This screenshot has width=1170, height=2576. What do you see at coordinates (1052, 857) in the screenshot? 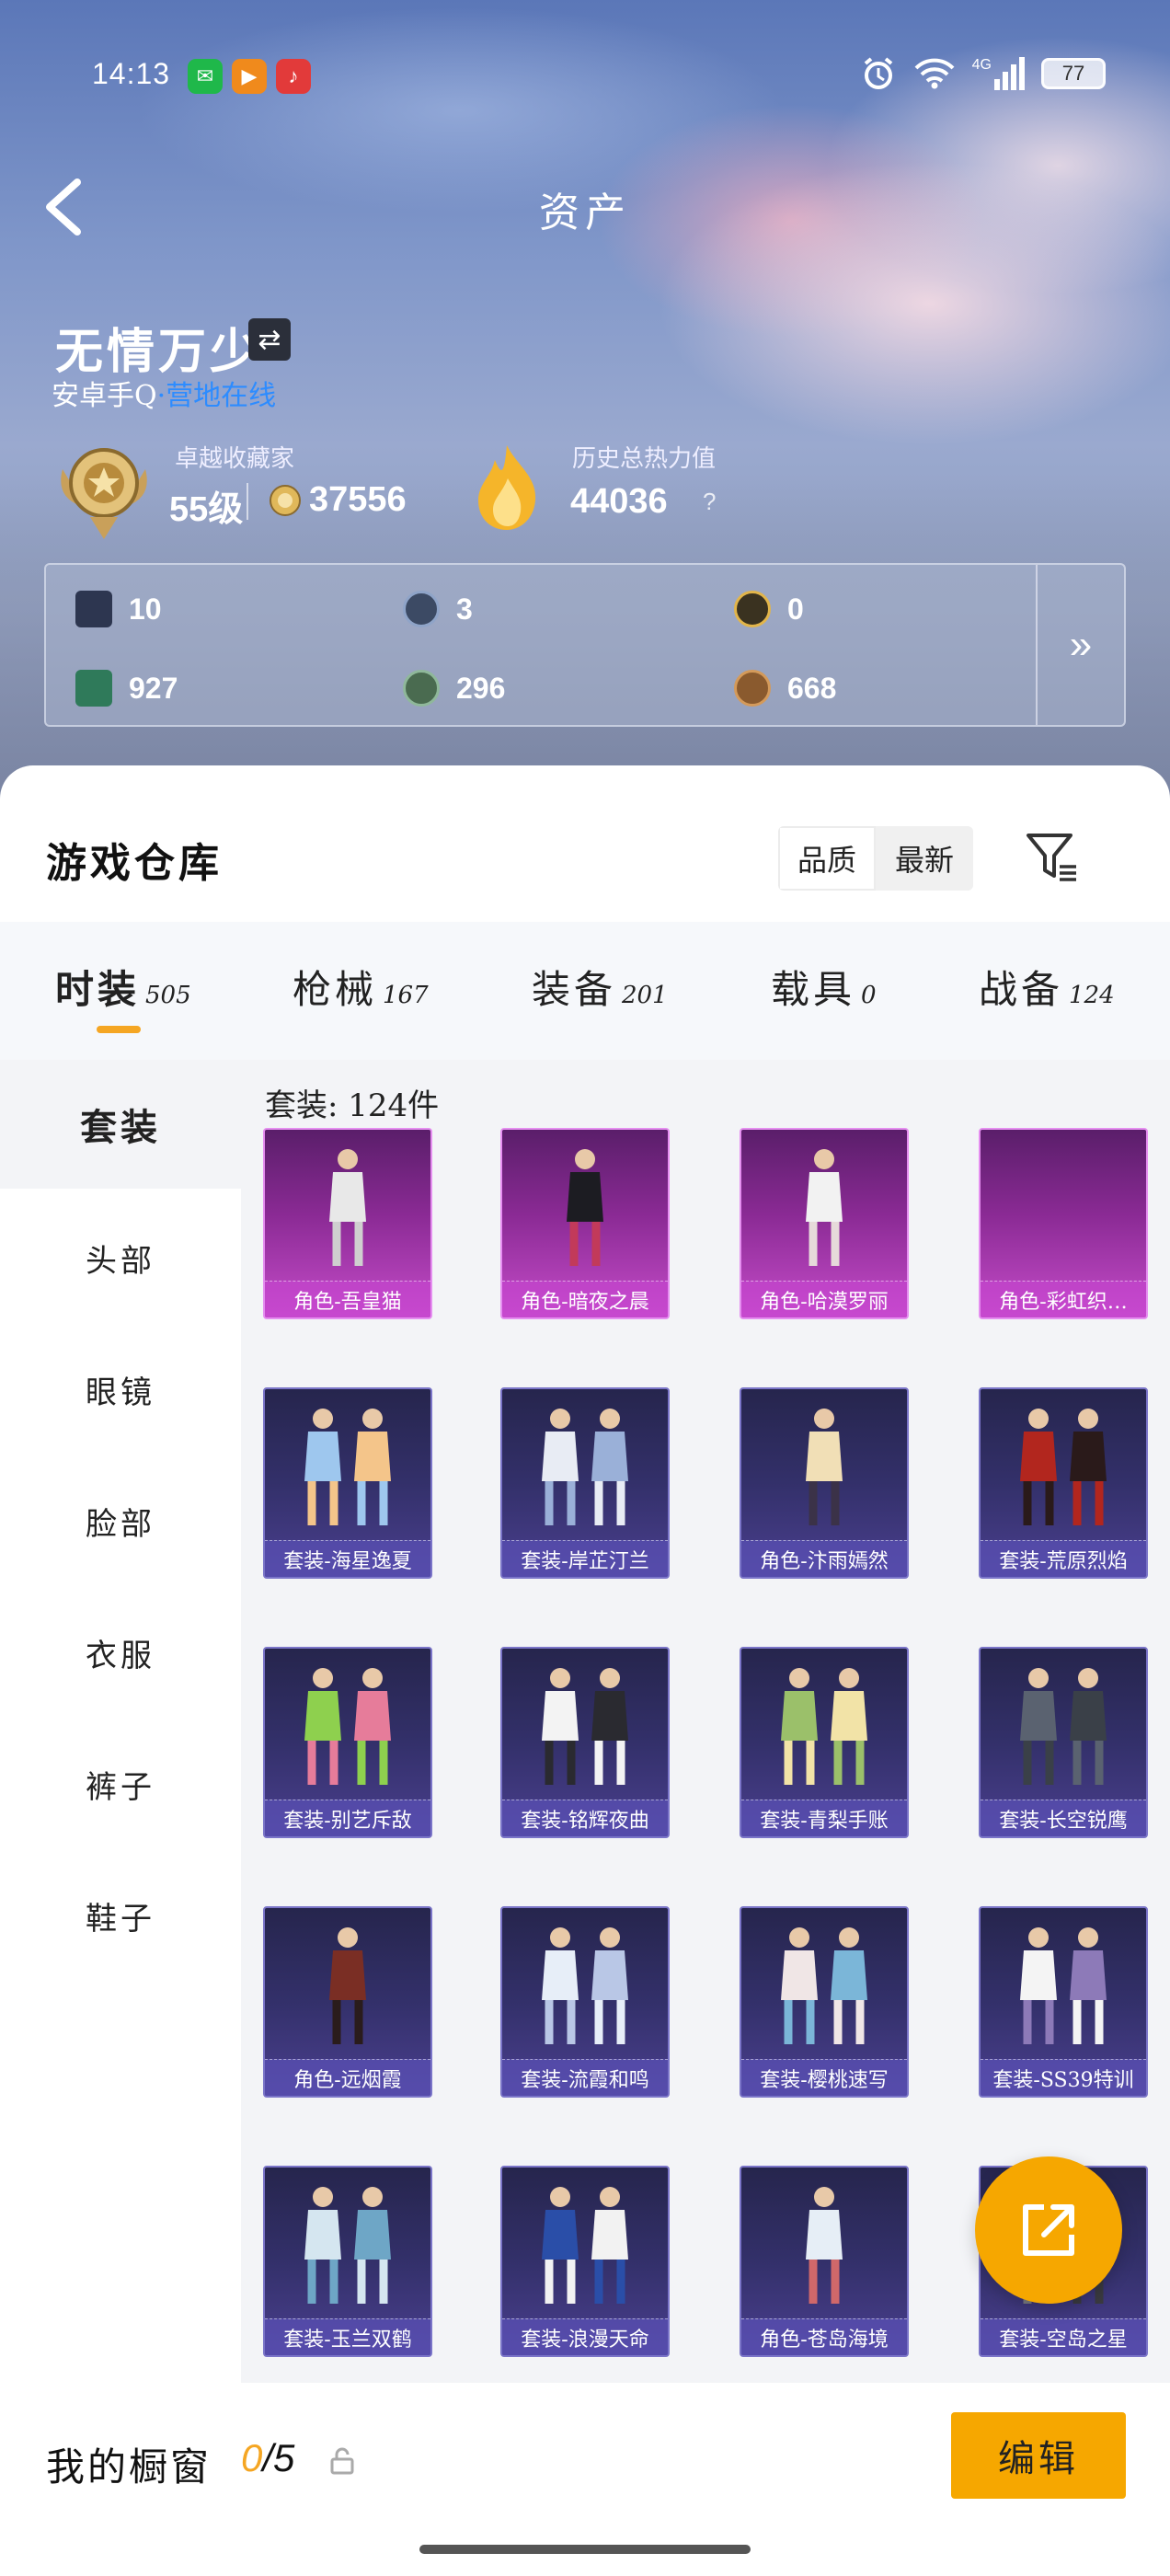
I see `filter-icon` at bounding box center [1052, 857].